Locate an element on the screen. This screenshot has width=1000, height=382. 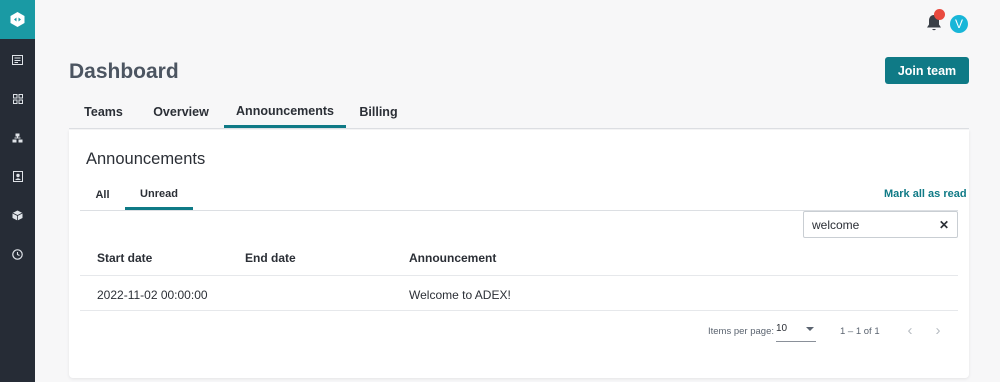
search-input: welcome ✕ is located at coordinates (880, 224).